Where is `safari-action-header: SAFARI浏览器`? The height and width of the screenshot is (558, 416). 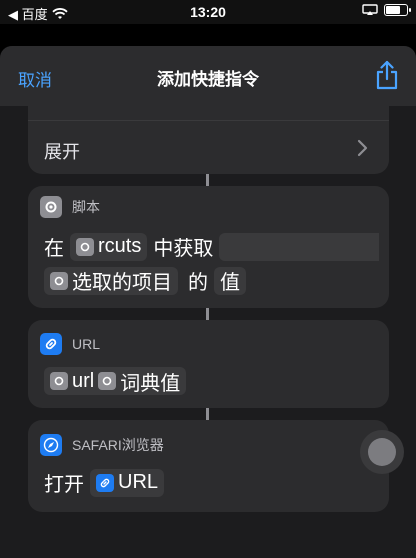
safari-action-header: SAFARI浏览器 is located at coordinates (102, 445).